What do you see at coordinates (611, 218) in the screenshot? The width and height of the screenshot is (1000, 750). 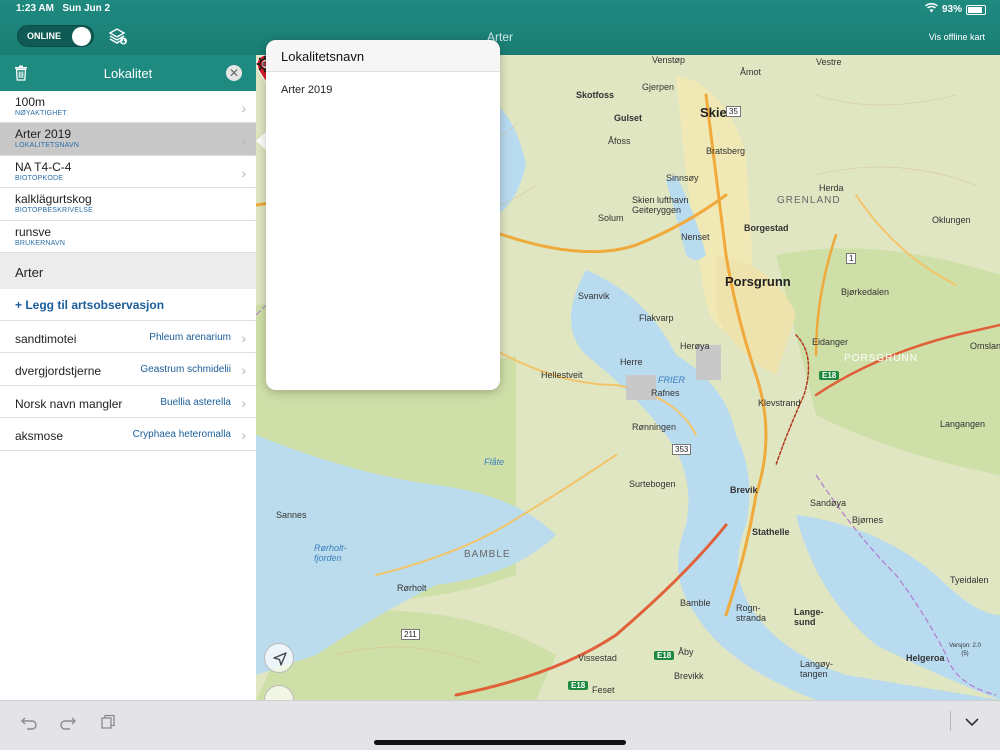 I see `map-label: Solum` at bounding box center [611, 218].